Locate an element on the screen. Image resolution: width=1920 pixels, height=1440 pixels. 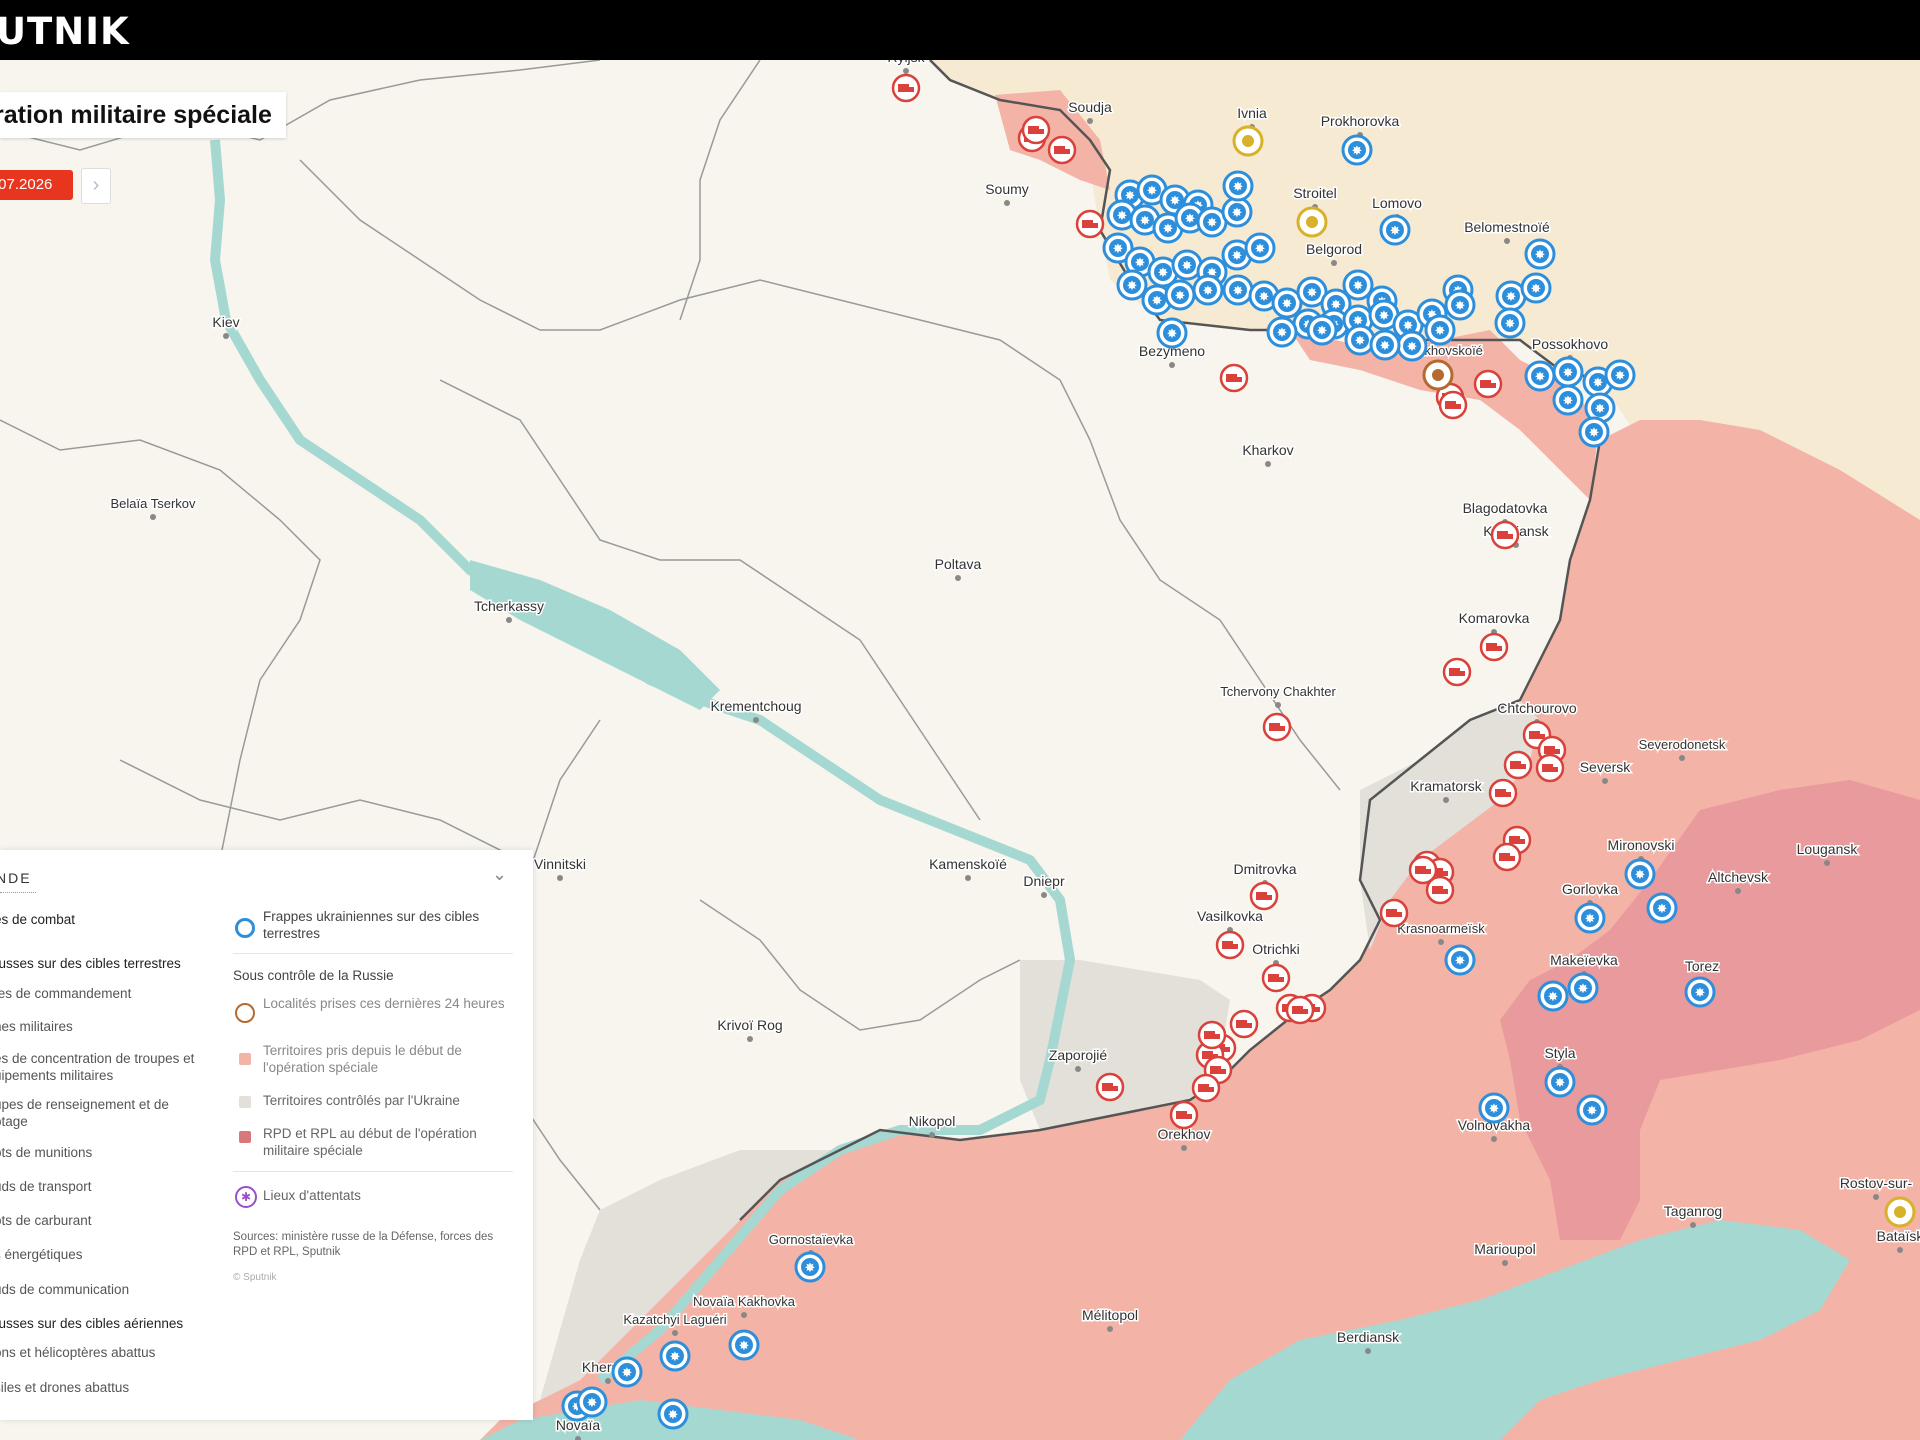
city-label: Dniepr is located at coordinates (1044, 881).